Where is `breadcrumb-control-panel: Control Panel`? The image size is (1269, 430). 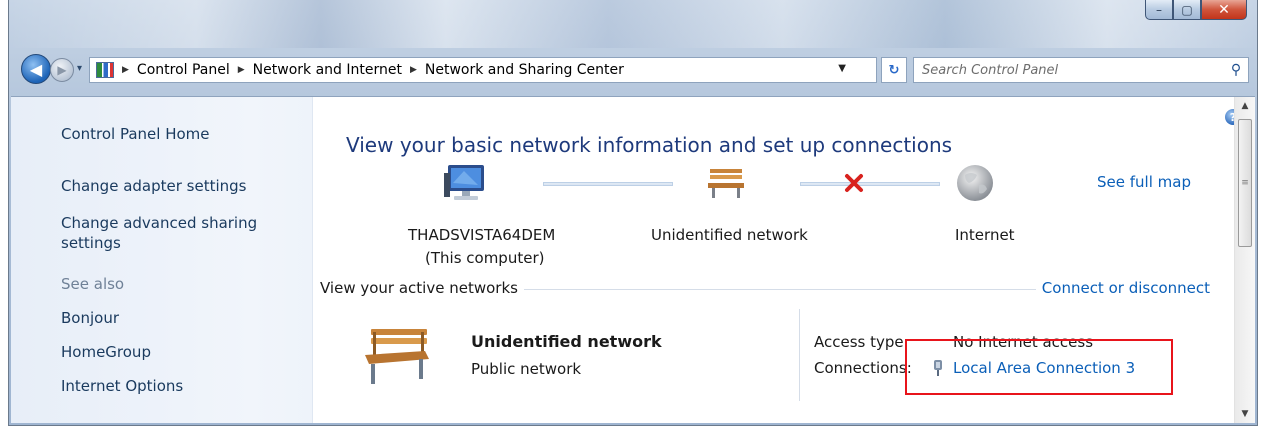
breadcrumb-control-panel: Control Panel is located at coordinates (183, 70).